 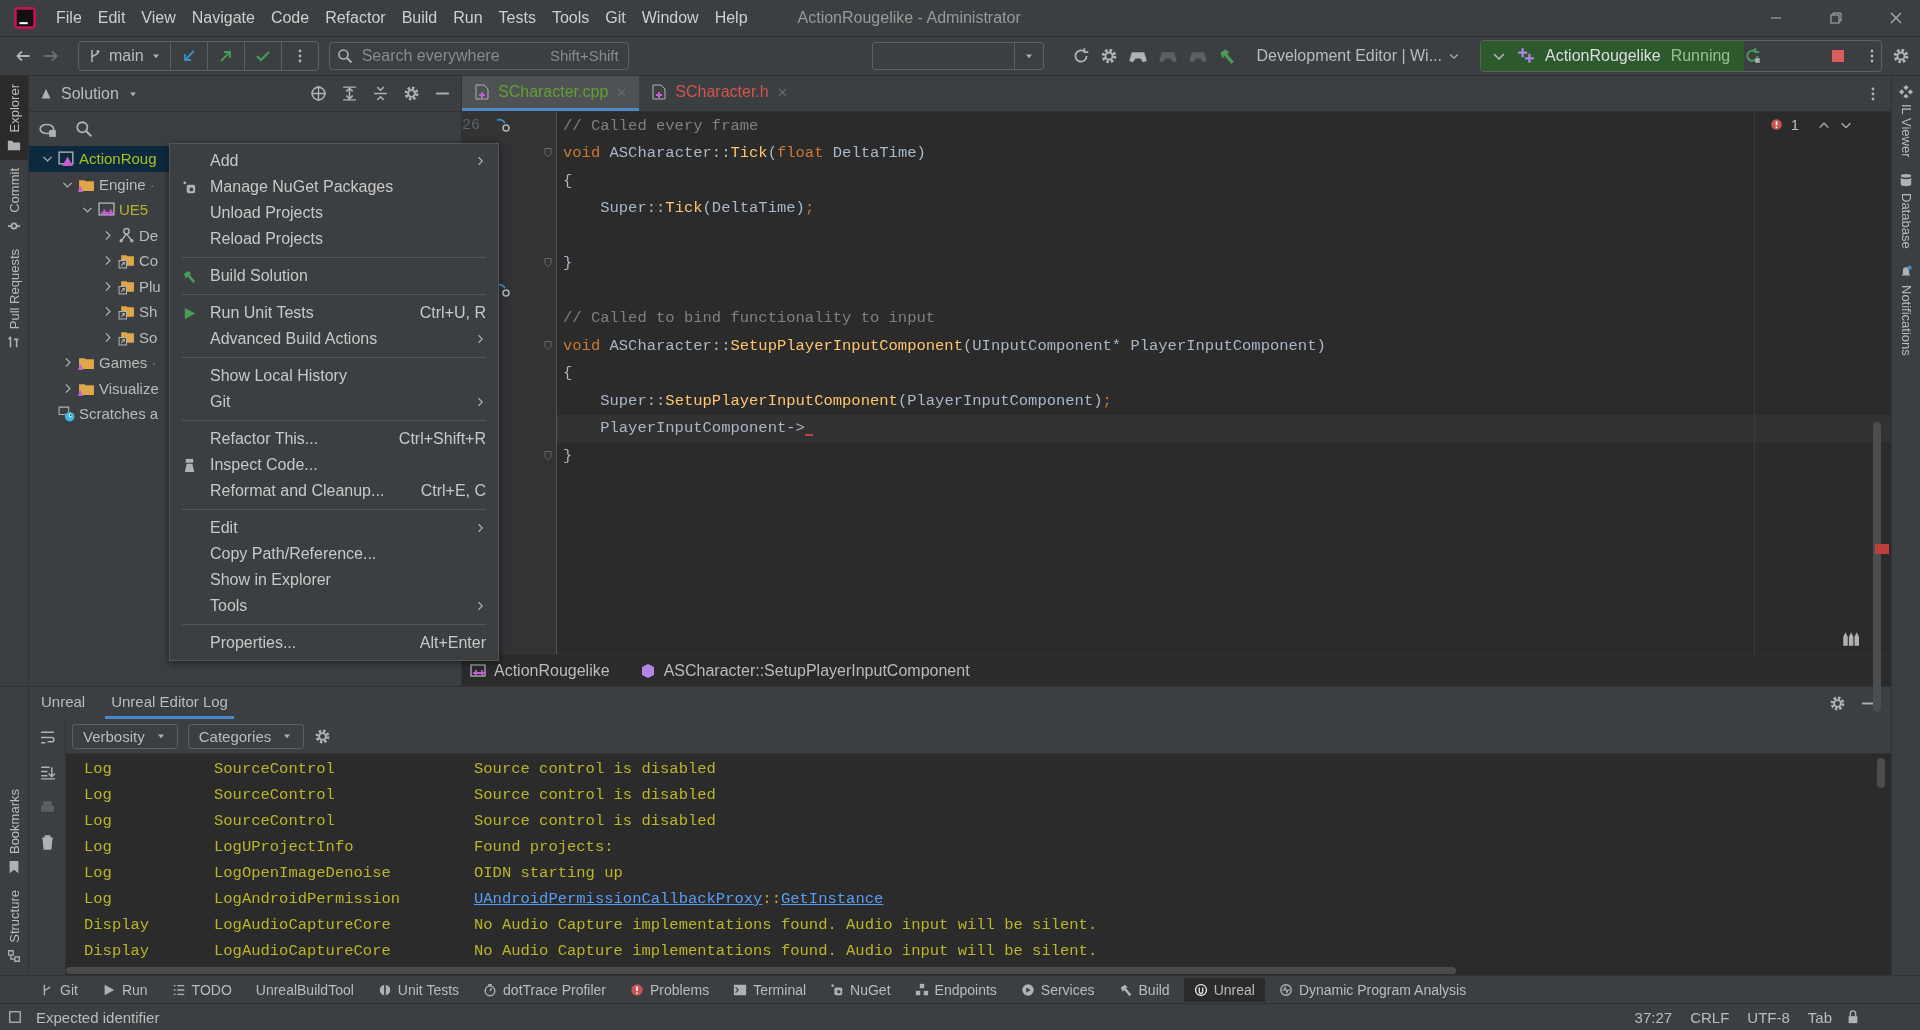 What do you see at coordinates (544, 847) in the screenshot?
I see `log-message: Found projects:` at bounding box center [544, 847].